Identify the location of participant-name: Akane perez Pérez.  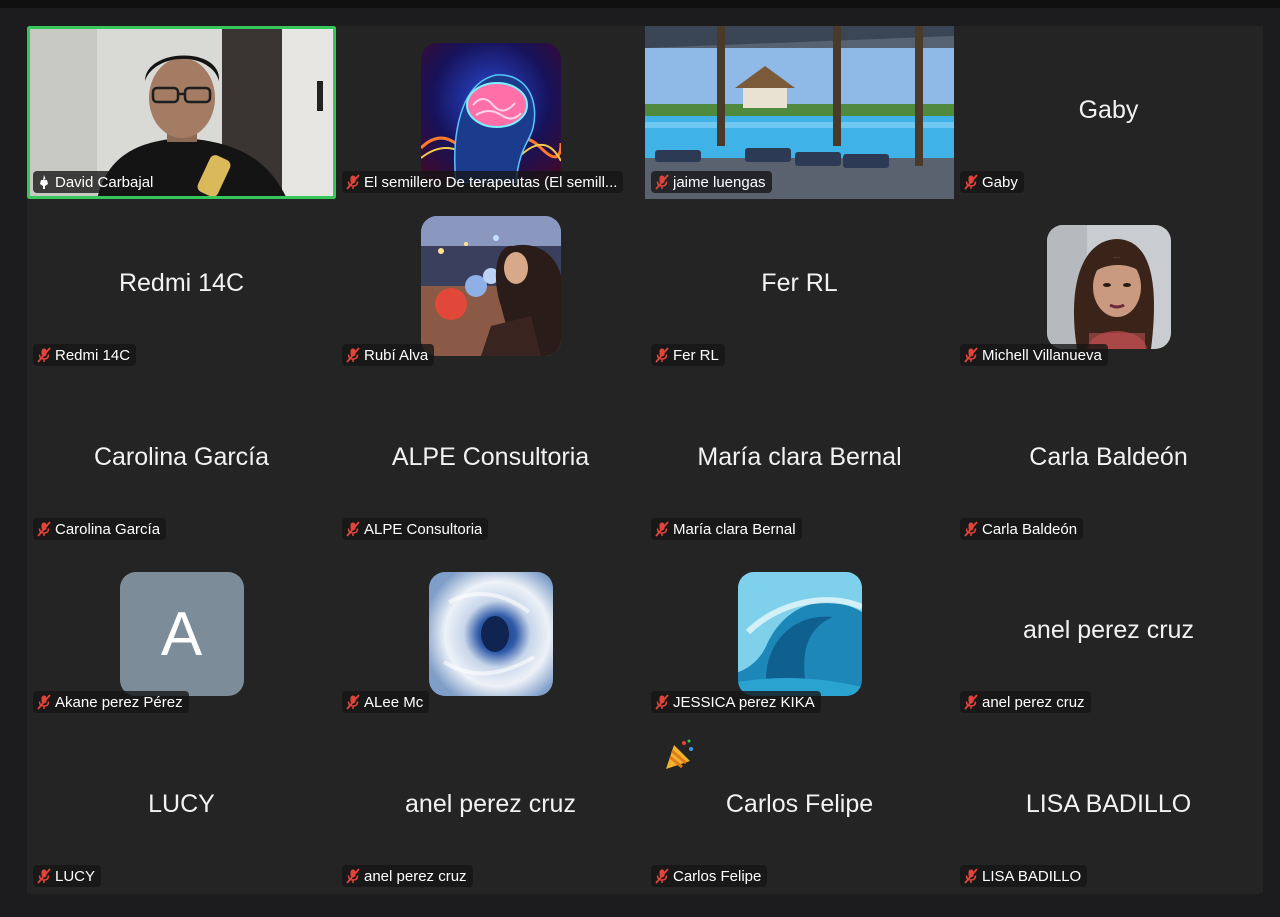
(119, 702).